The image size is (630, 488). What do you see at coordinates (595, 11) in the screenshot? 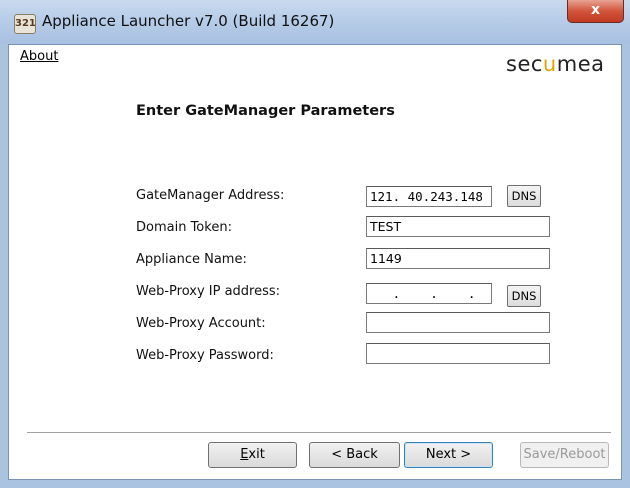
I see `close-button: x` at bounding box center [595, 11].